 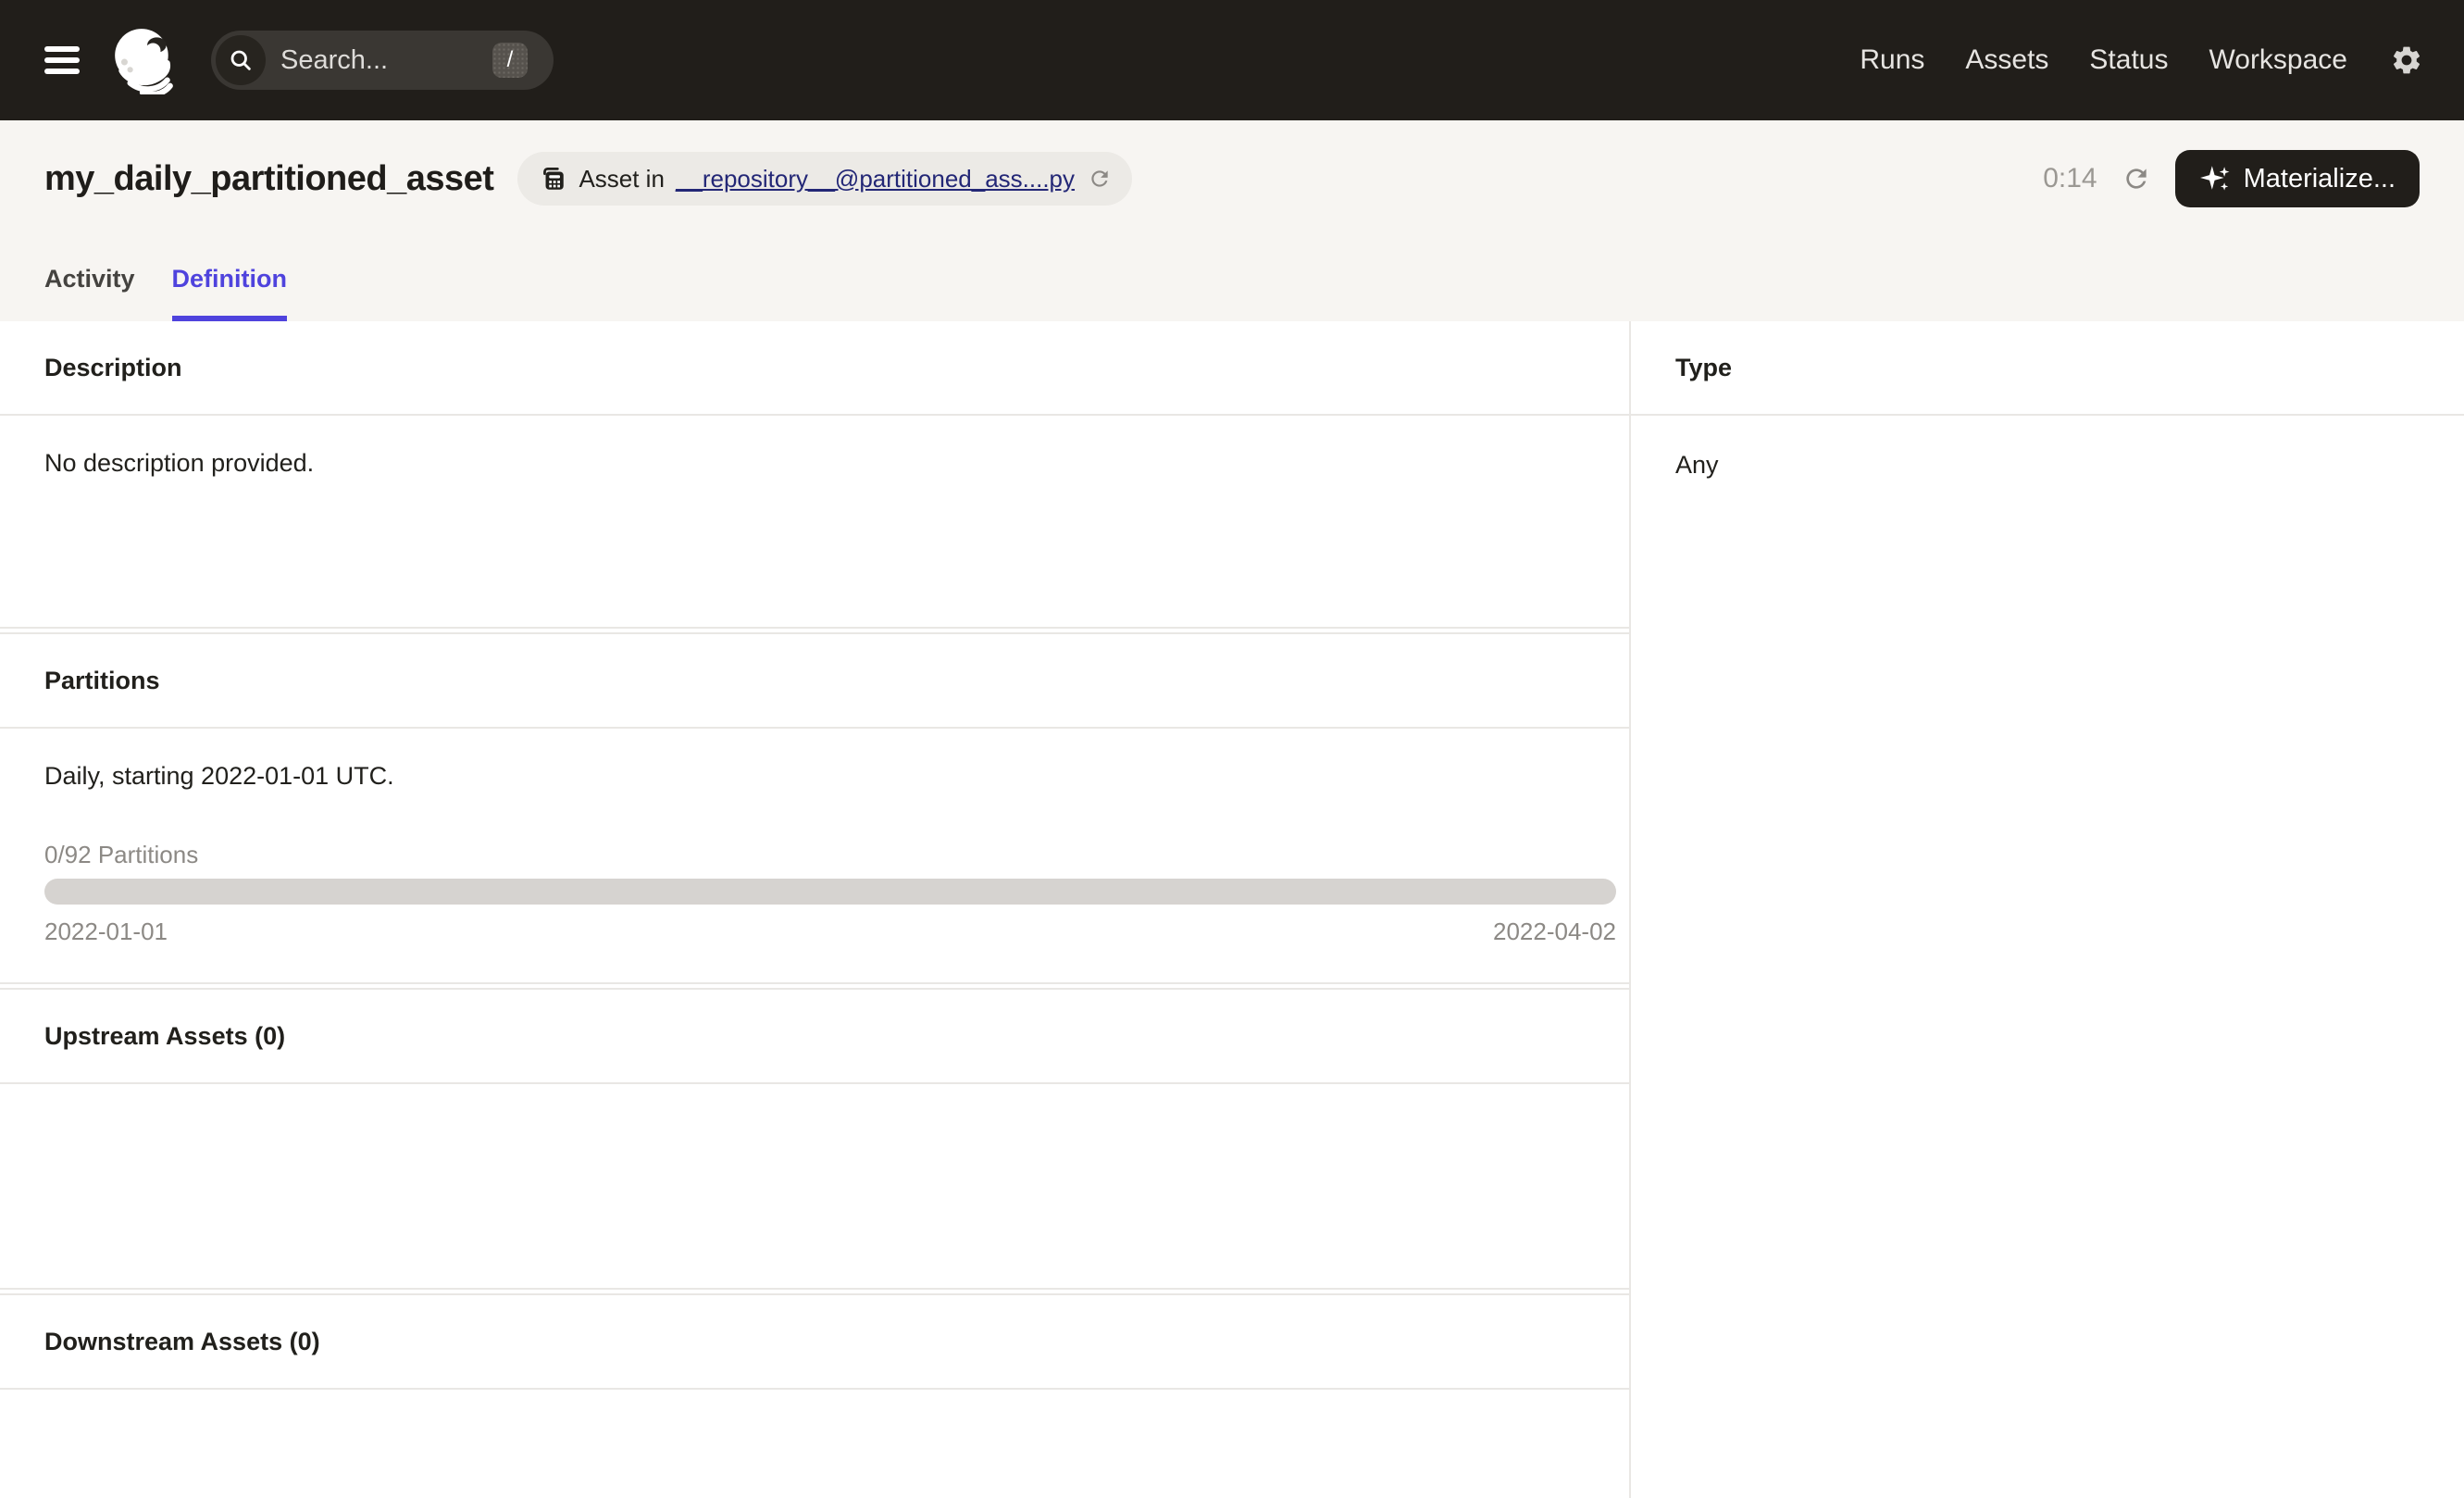 What do you see at coordinates (89, 293) in the screenshot?
I see `tab-activity: Activity` at bounding box center [89, 293].